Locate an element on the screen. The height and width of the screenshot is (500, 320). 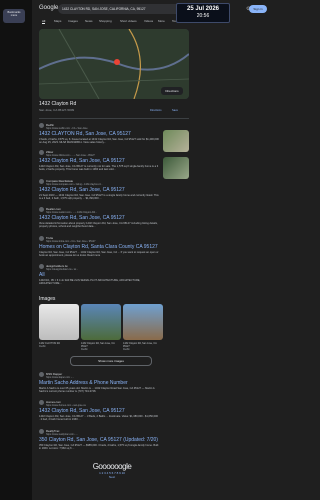
divider is located at coordinates (114, 118).